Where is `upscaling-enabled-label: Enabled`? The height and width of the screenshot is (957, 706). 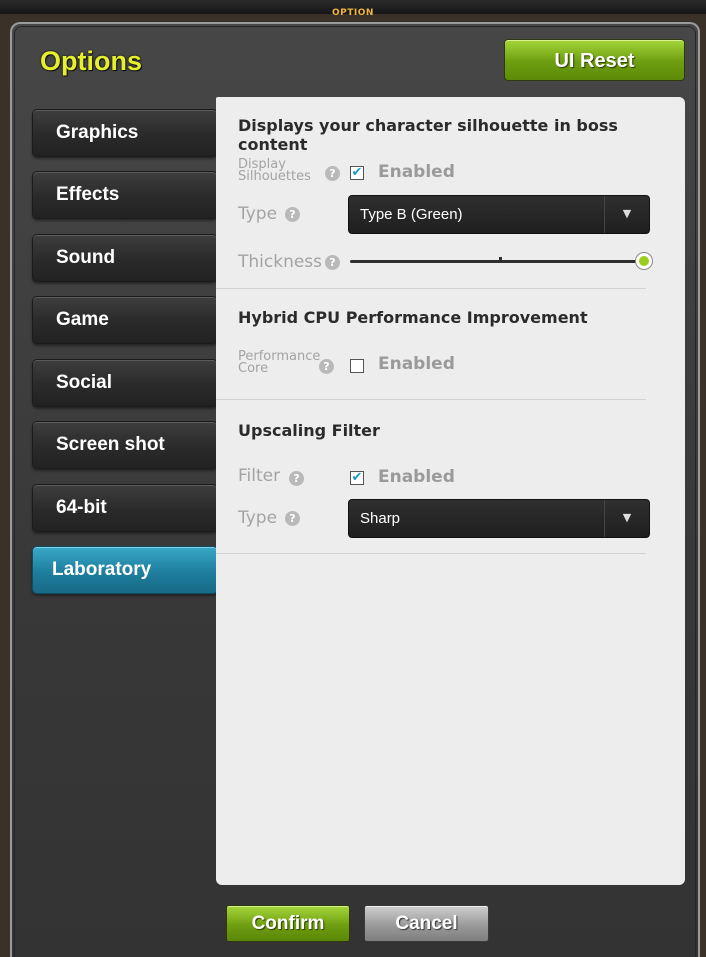
upscaling-enabled-label: Enabled is located at coordinates (416, 477).